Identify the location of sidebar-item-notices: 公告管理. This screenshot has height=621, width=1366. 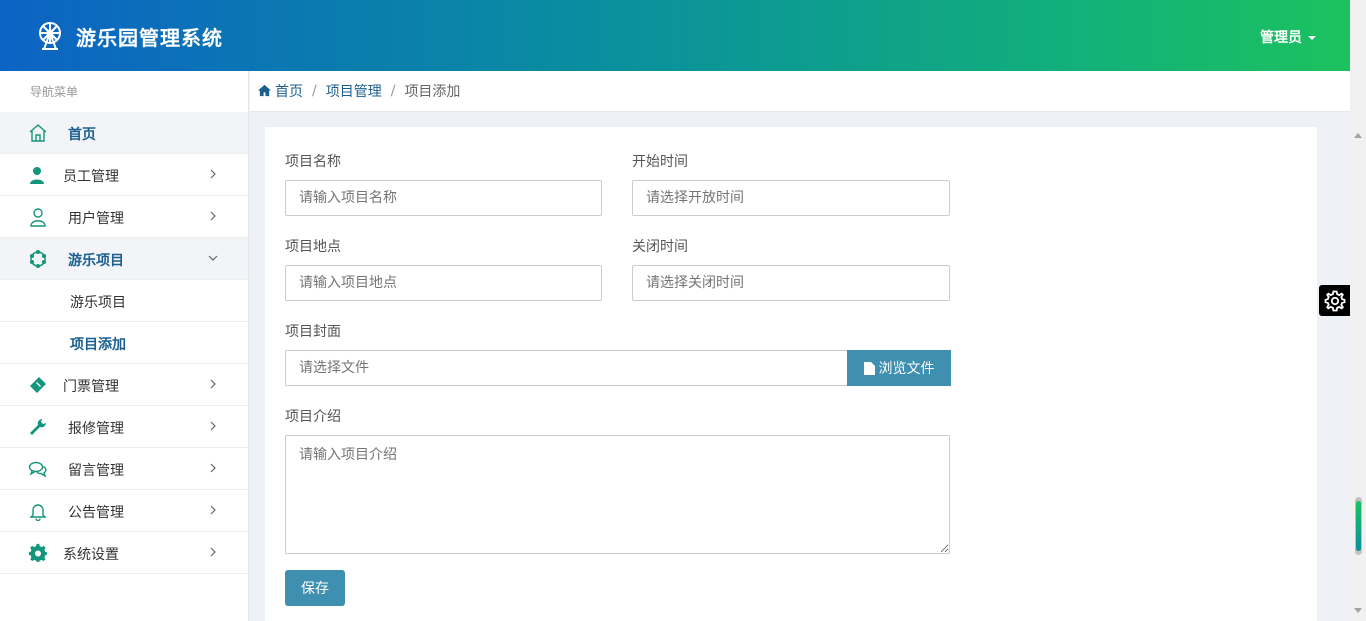
(124, 511).